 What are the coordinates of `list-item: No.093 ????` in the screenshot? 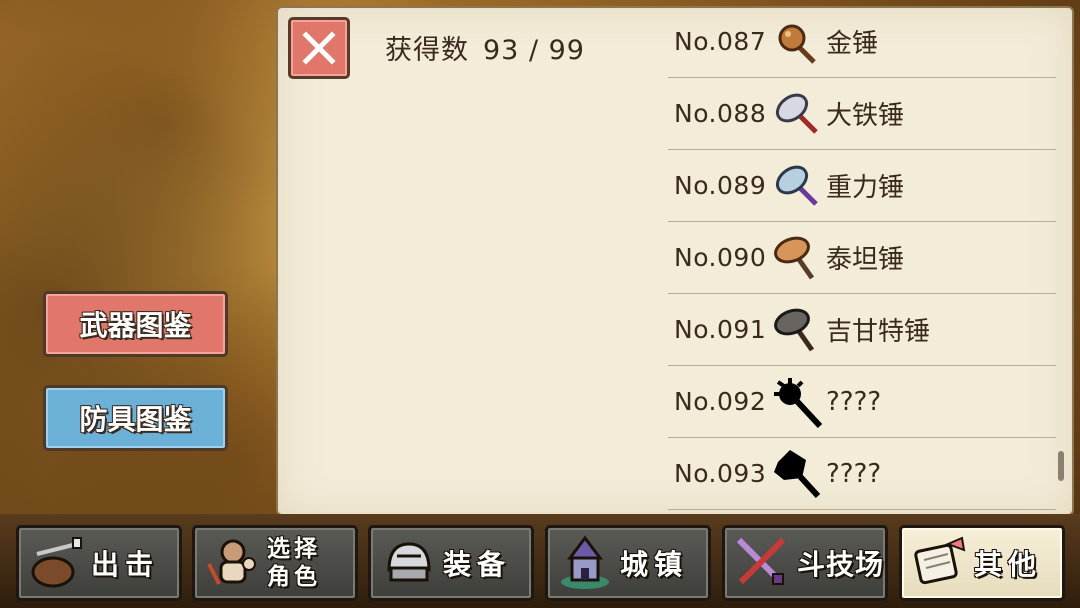 It's located at (862, 474).